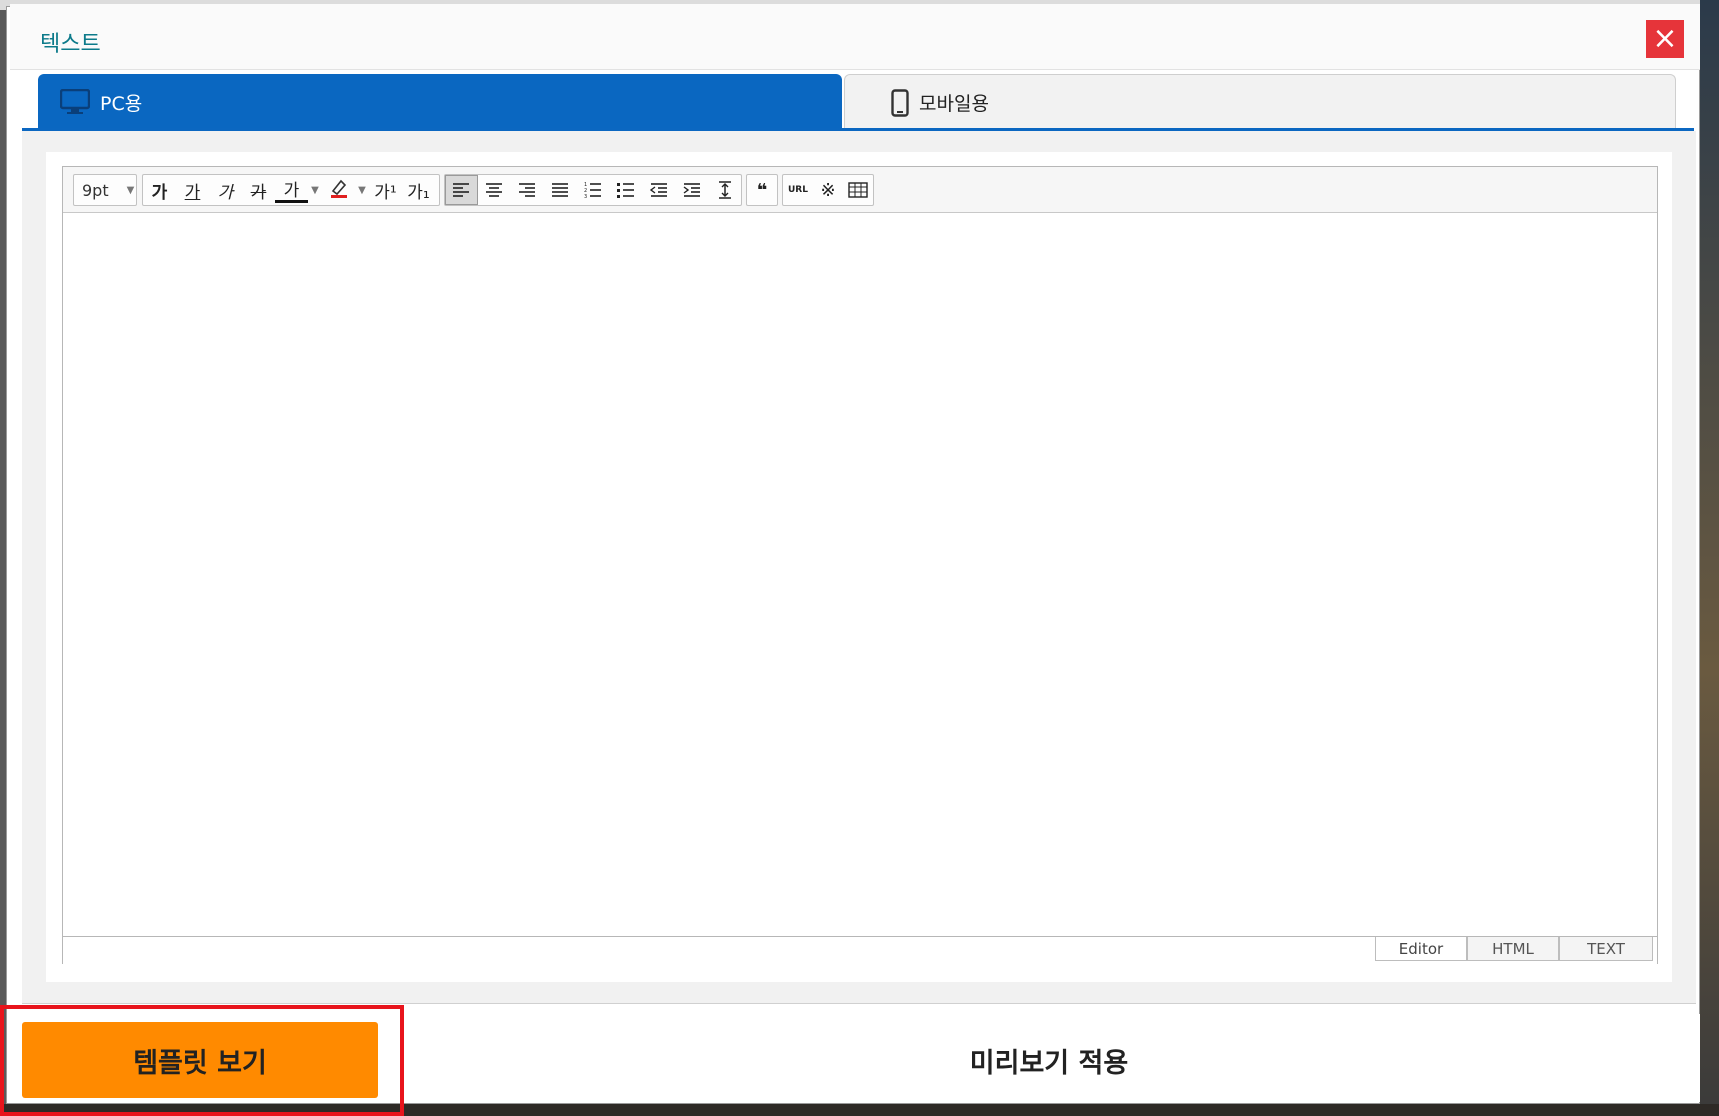 The image size is (1719, 1116). What do you see at coordinates (258, 190) in the screenshot?
I see `strikethrough-button: 가` at bounding box center [258, 190].